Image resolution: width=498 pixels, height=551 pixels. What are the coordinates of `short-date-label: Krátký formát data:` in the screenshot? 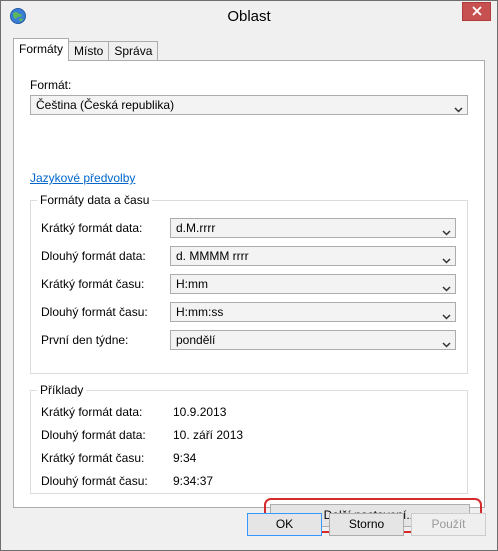 It's located at (92, 228).